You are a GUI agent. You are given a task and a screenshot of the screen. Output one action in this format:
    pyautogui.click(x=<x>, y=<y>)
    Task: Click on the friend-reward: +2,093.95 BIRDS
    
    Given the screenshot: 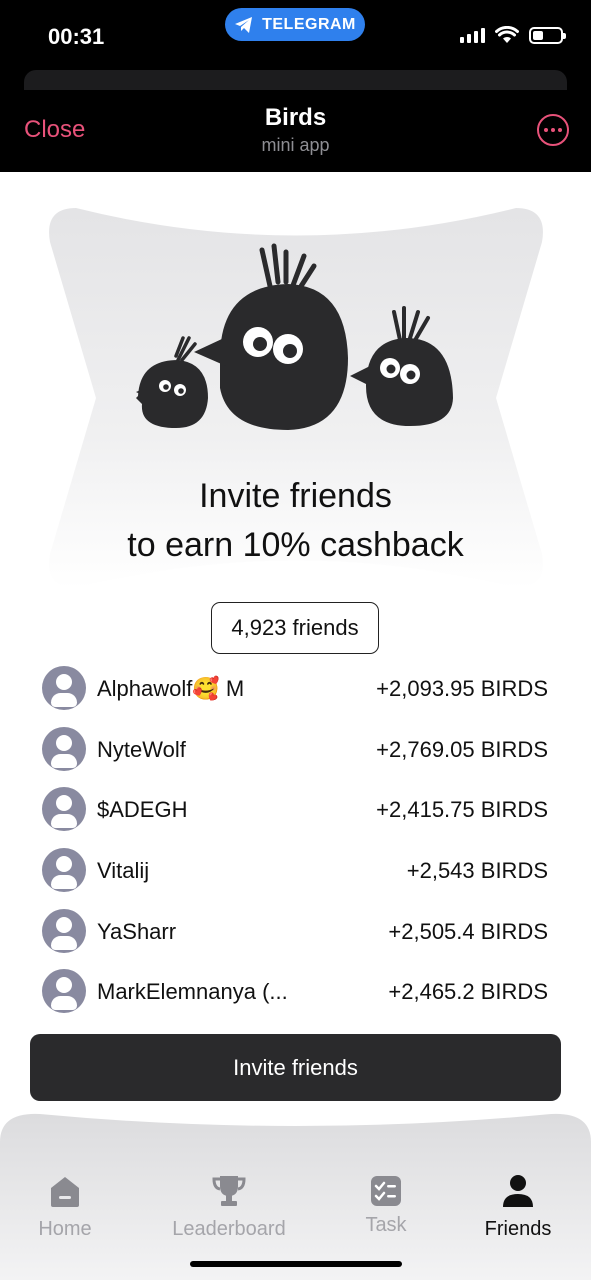 What is the action you would take?
    pyautogui.click(x=462, y=688)
    